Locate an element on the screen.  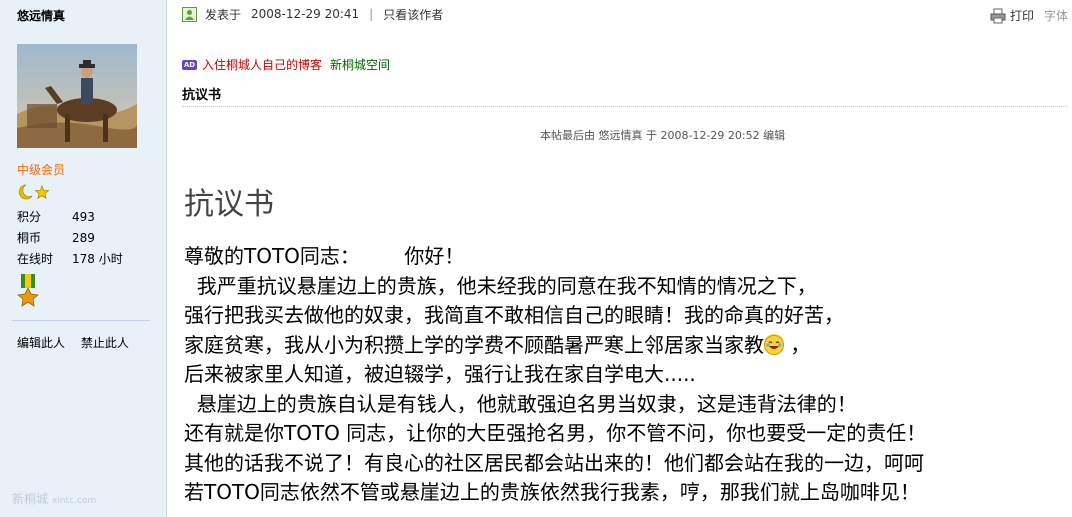
content-line: 家庭贫寒，我从小为积攒上学的学费不顾酷暑严寒上邻居家当家教 ， is located at coordinates (555, 346).